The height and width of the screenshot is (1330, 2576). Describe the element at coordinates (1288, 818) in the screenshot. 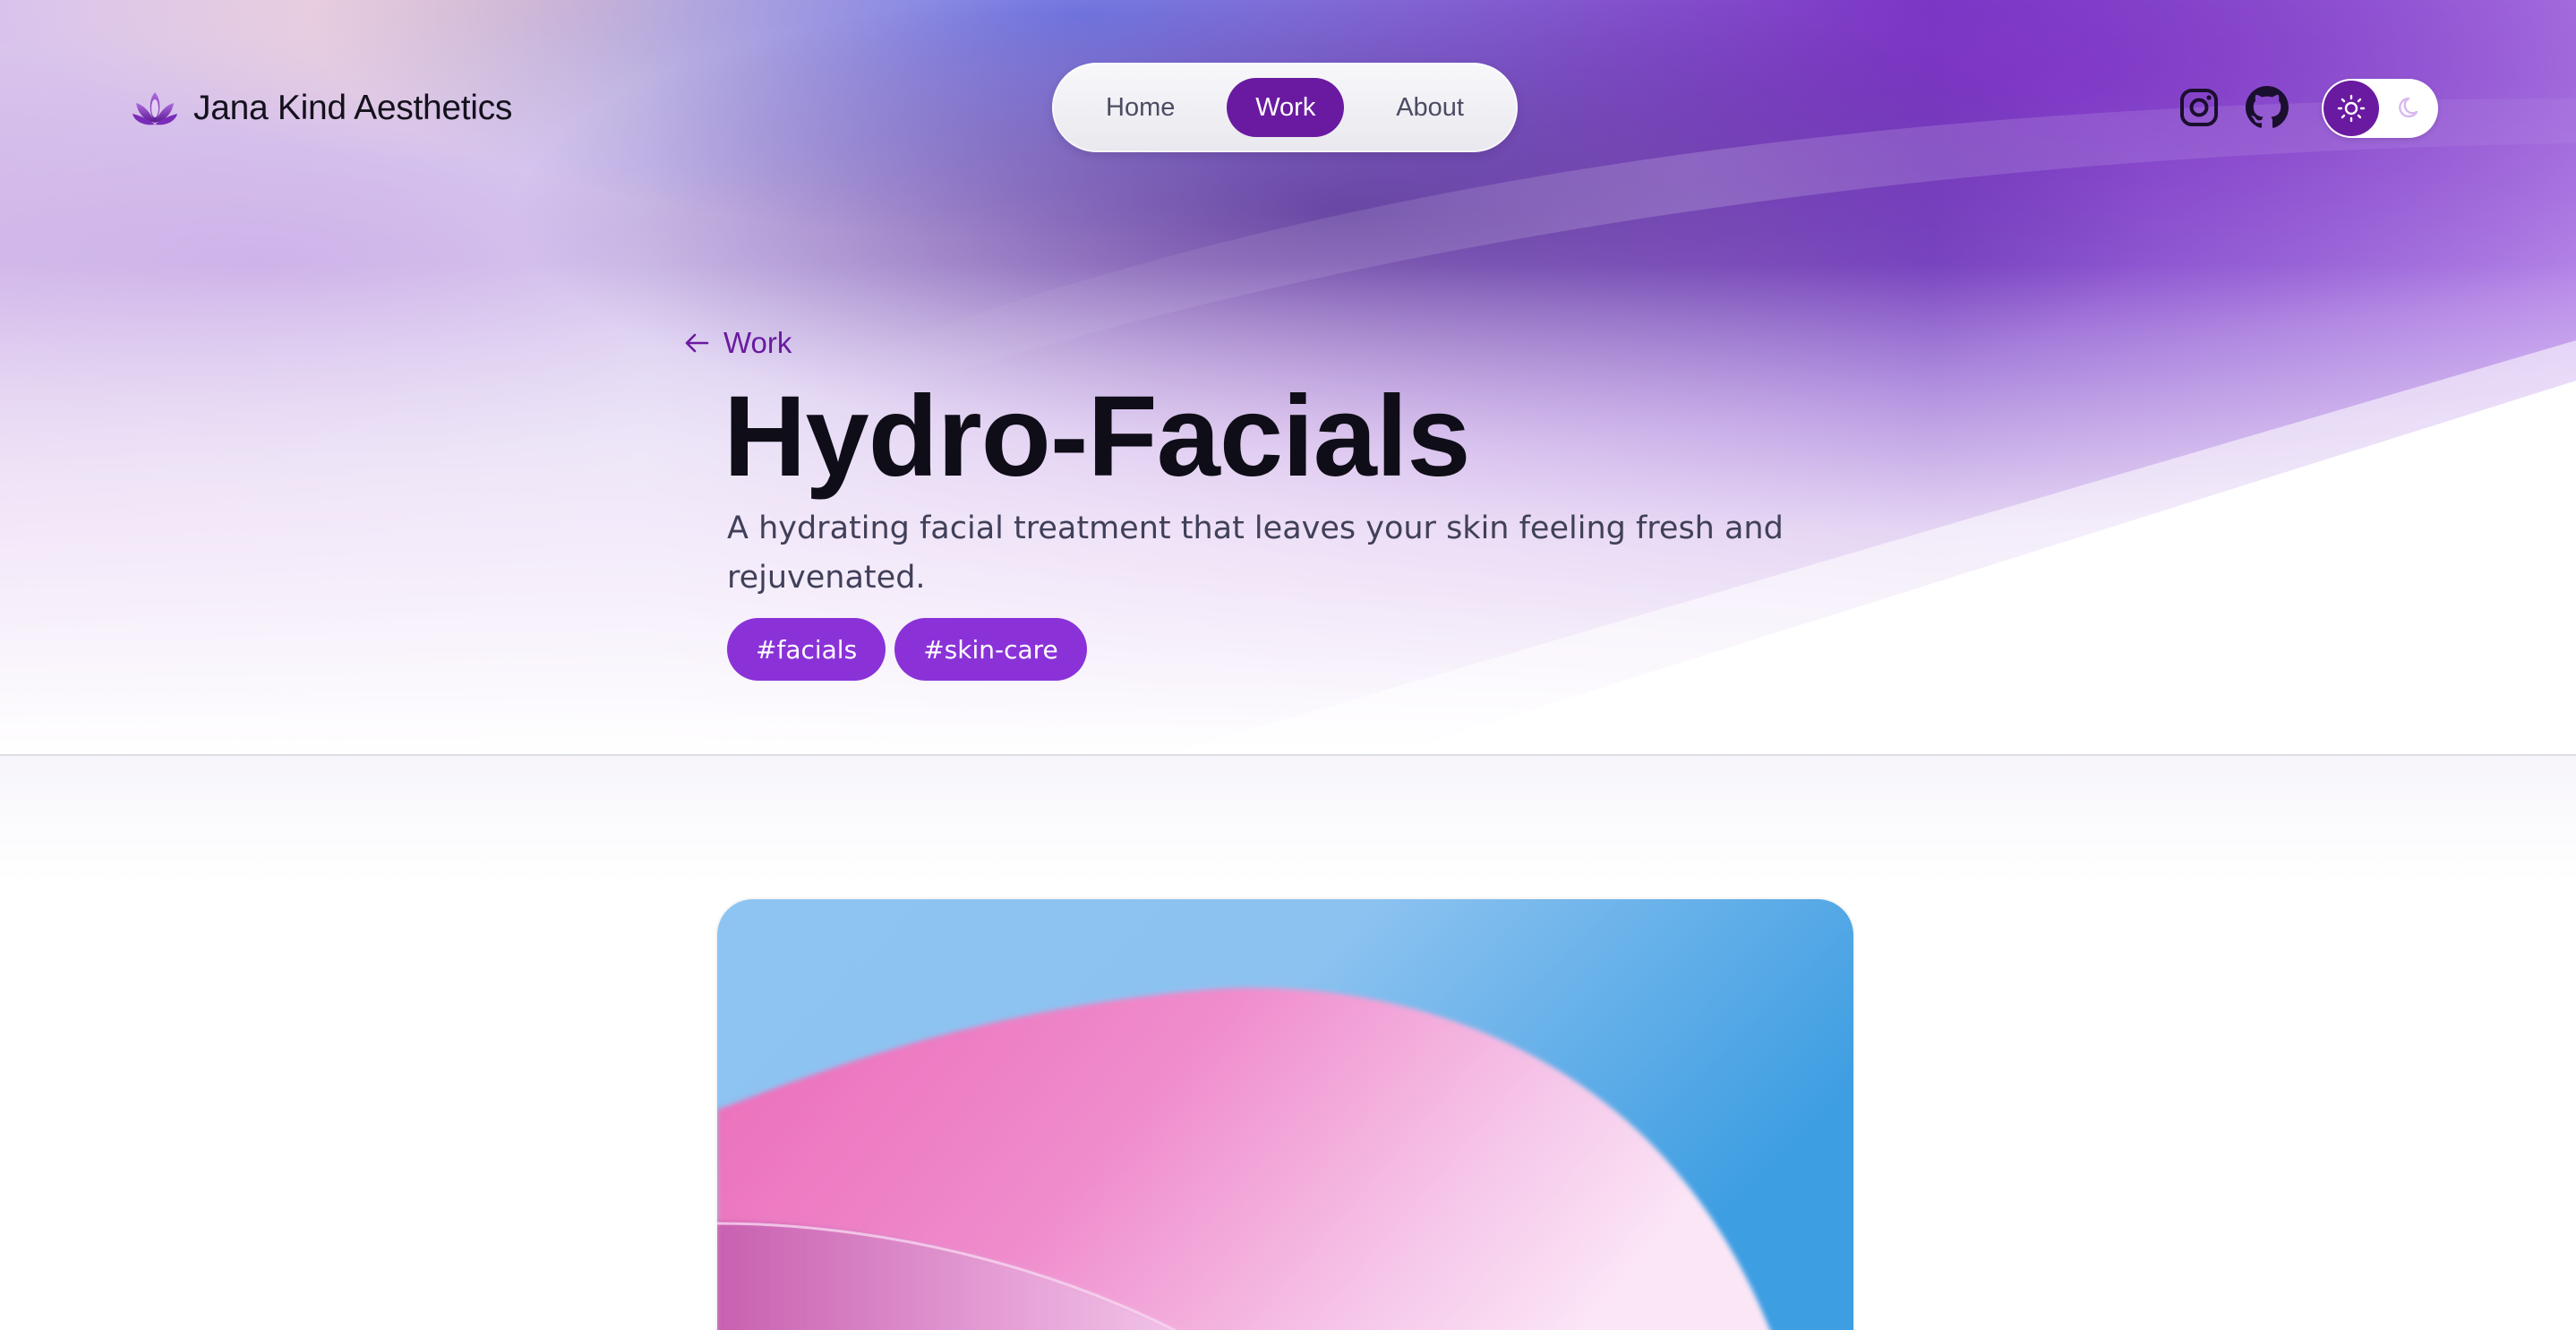

I see `section-fade` at that location.